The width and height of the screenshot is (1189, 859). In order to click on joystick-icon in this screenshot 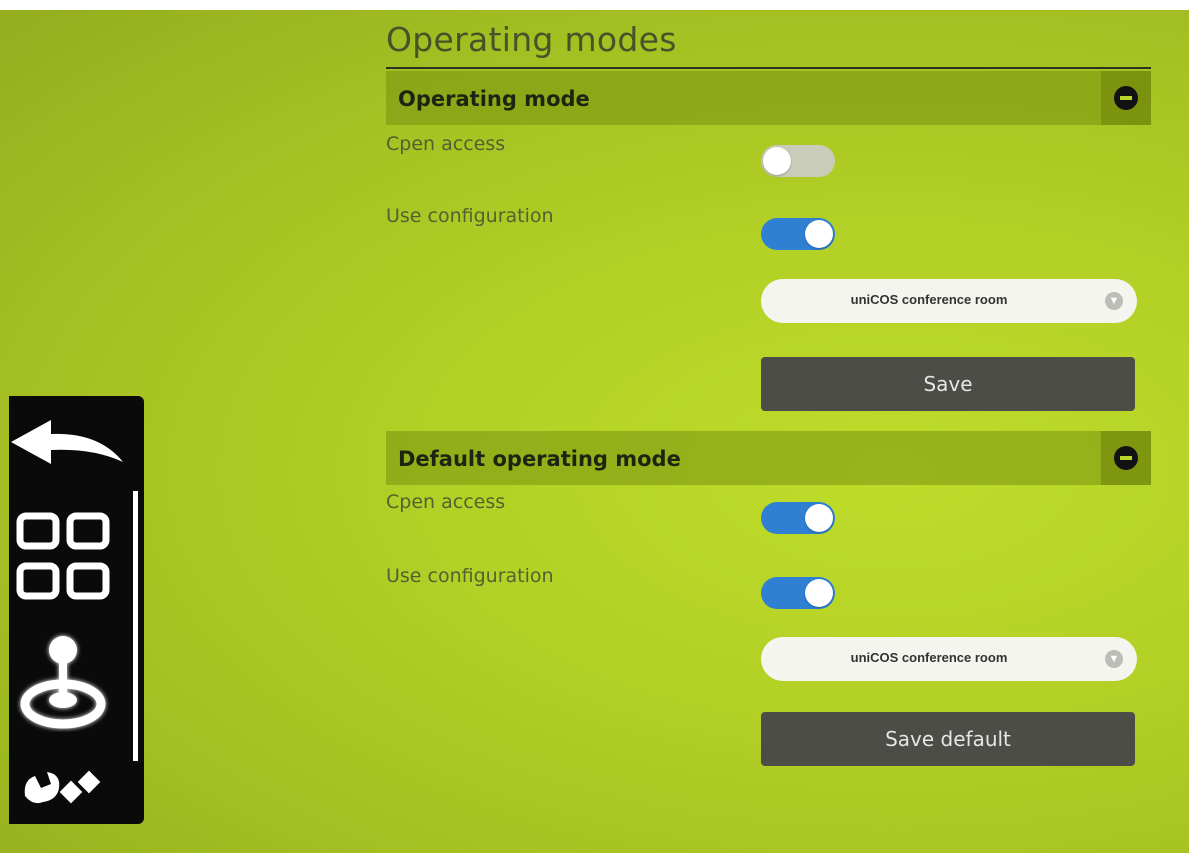, I will do `click(63, 684)`.